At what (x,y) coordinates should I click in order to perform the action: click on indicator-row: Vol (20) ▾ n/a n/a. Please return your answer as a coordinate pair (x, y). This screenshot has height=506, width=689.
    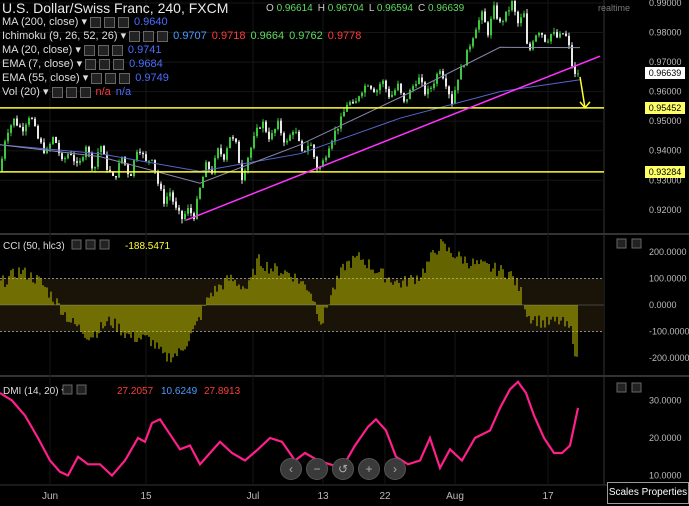
    Looking at the image, I should click on (66, 92).